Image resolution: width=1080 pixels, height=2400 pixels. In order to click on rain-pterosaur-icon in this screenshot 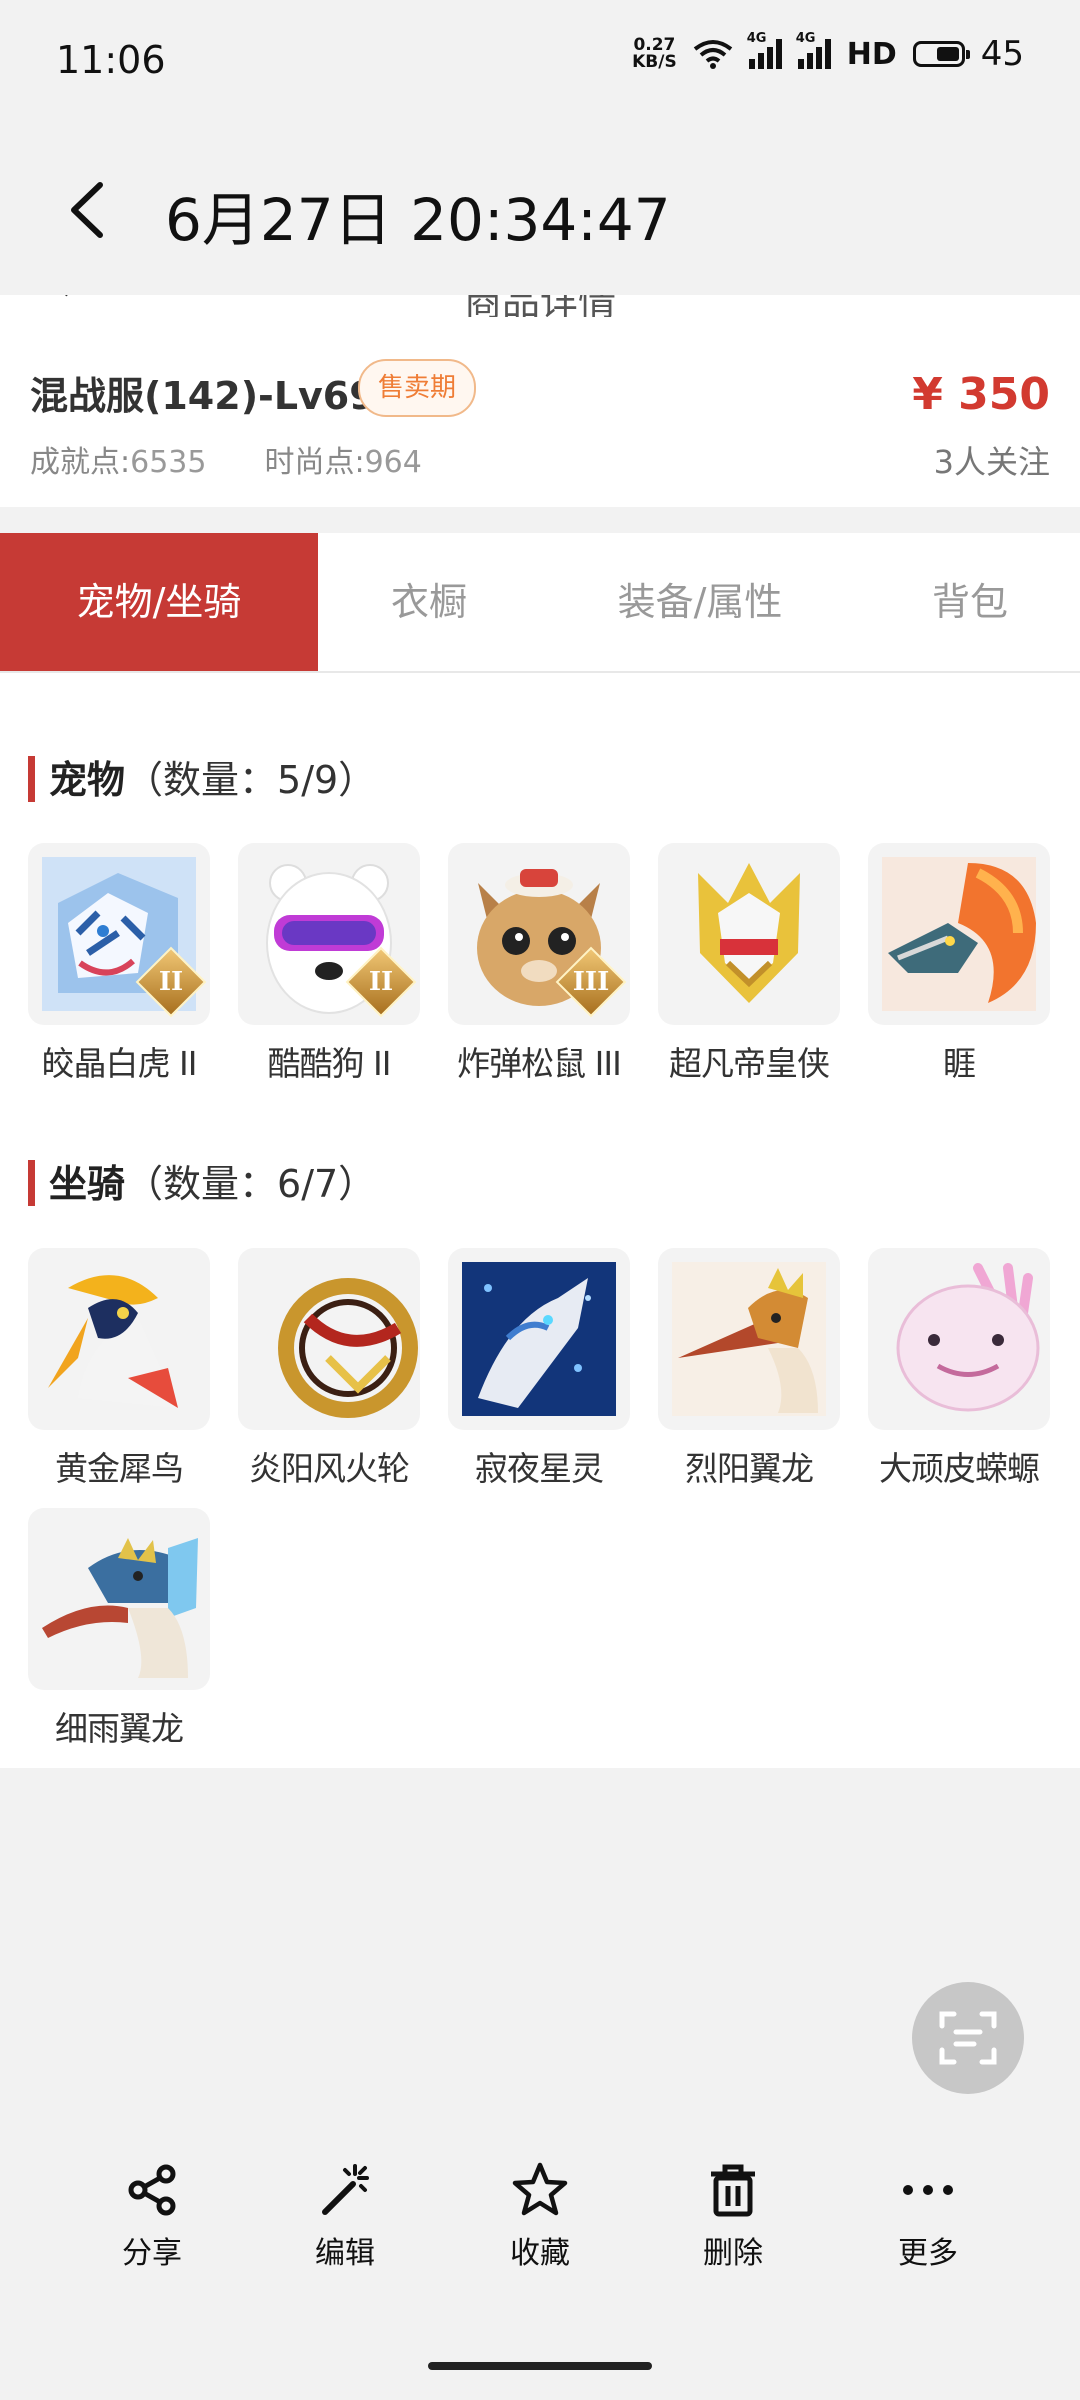, I will do `click(119, 1599)`.